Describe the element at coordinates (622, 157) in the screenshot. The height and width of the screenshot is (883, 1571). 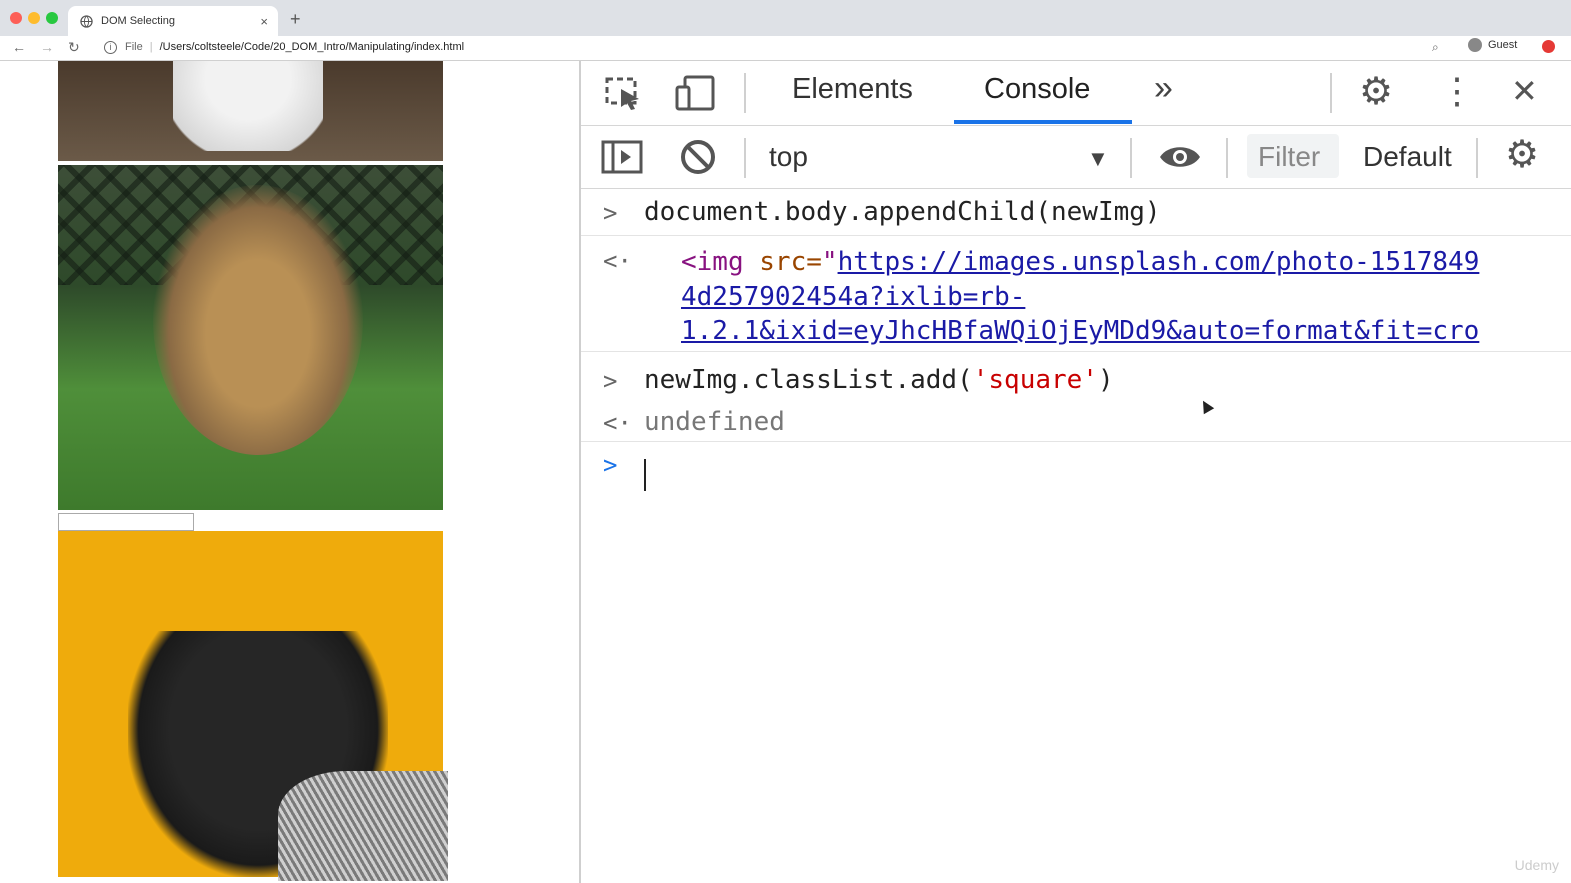
I see `sidebar-toggle-icon` at that location.